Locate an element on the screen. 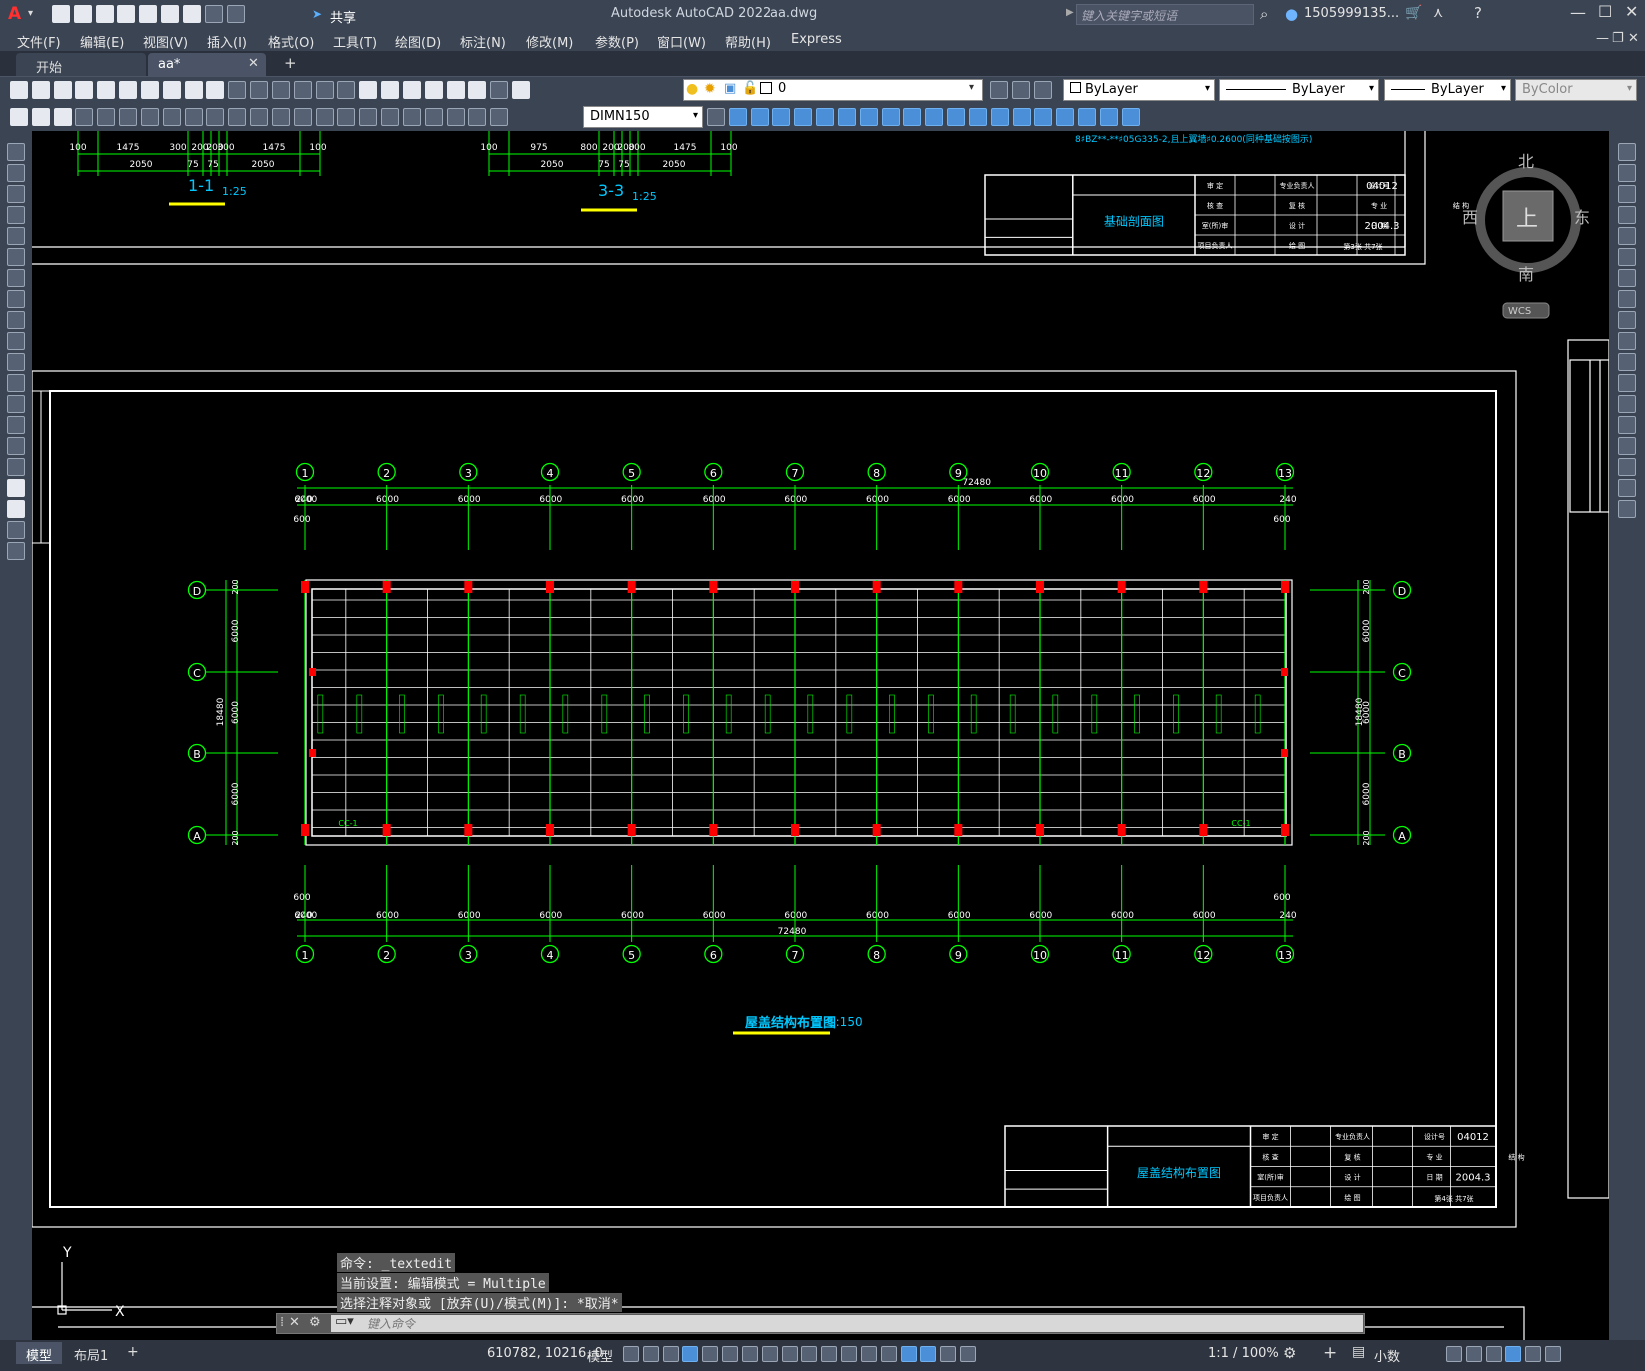 Image resolution: width=1645 pixels, height=1371 pixels. dimstyle-dropdown: DIMN150 ▾ is located at coordinates (643, 117).